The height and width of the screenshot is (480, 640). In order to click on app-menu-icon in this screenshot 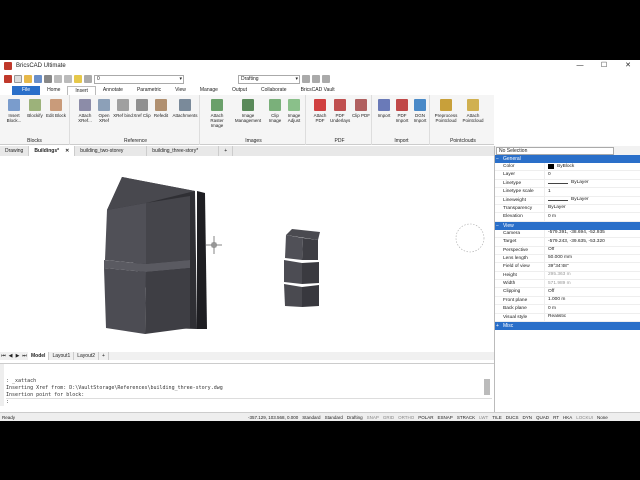, I will do `click(8, 79)`.